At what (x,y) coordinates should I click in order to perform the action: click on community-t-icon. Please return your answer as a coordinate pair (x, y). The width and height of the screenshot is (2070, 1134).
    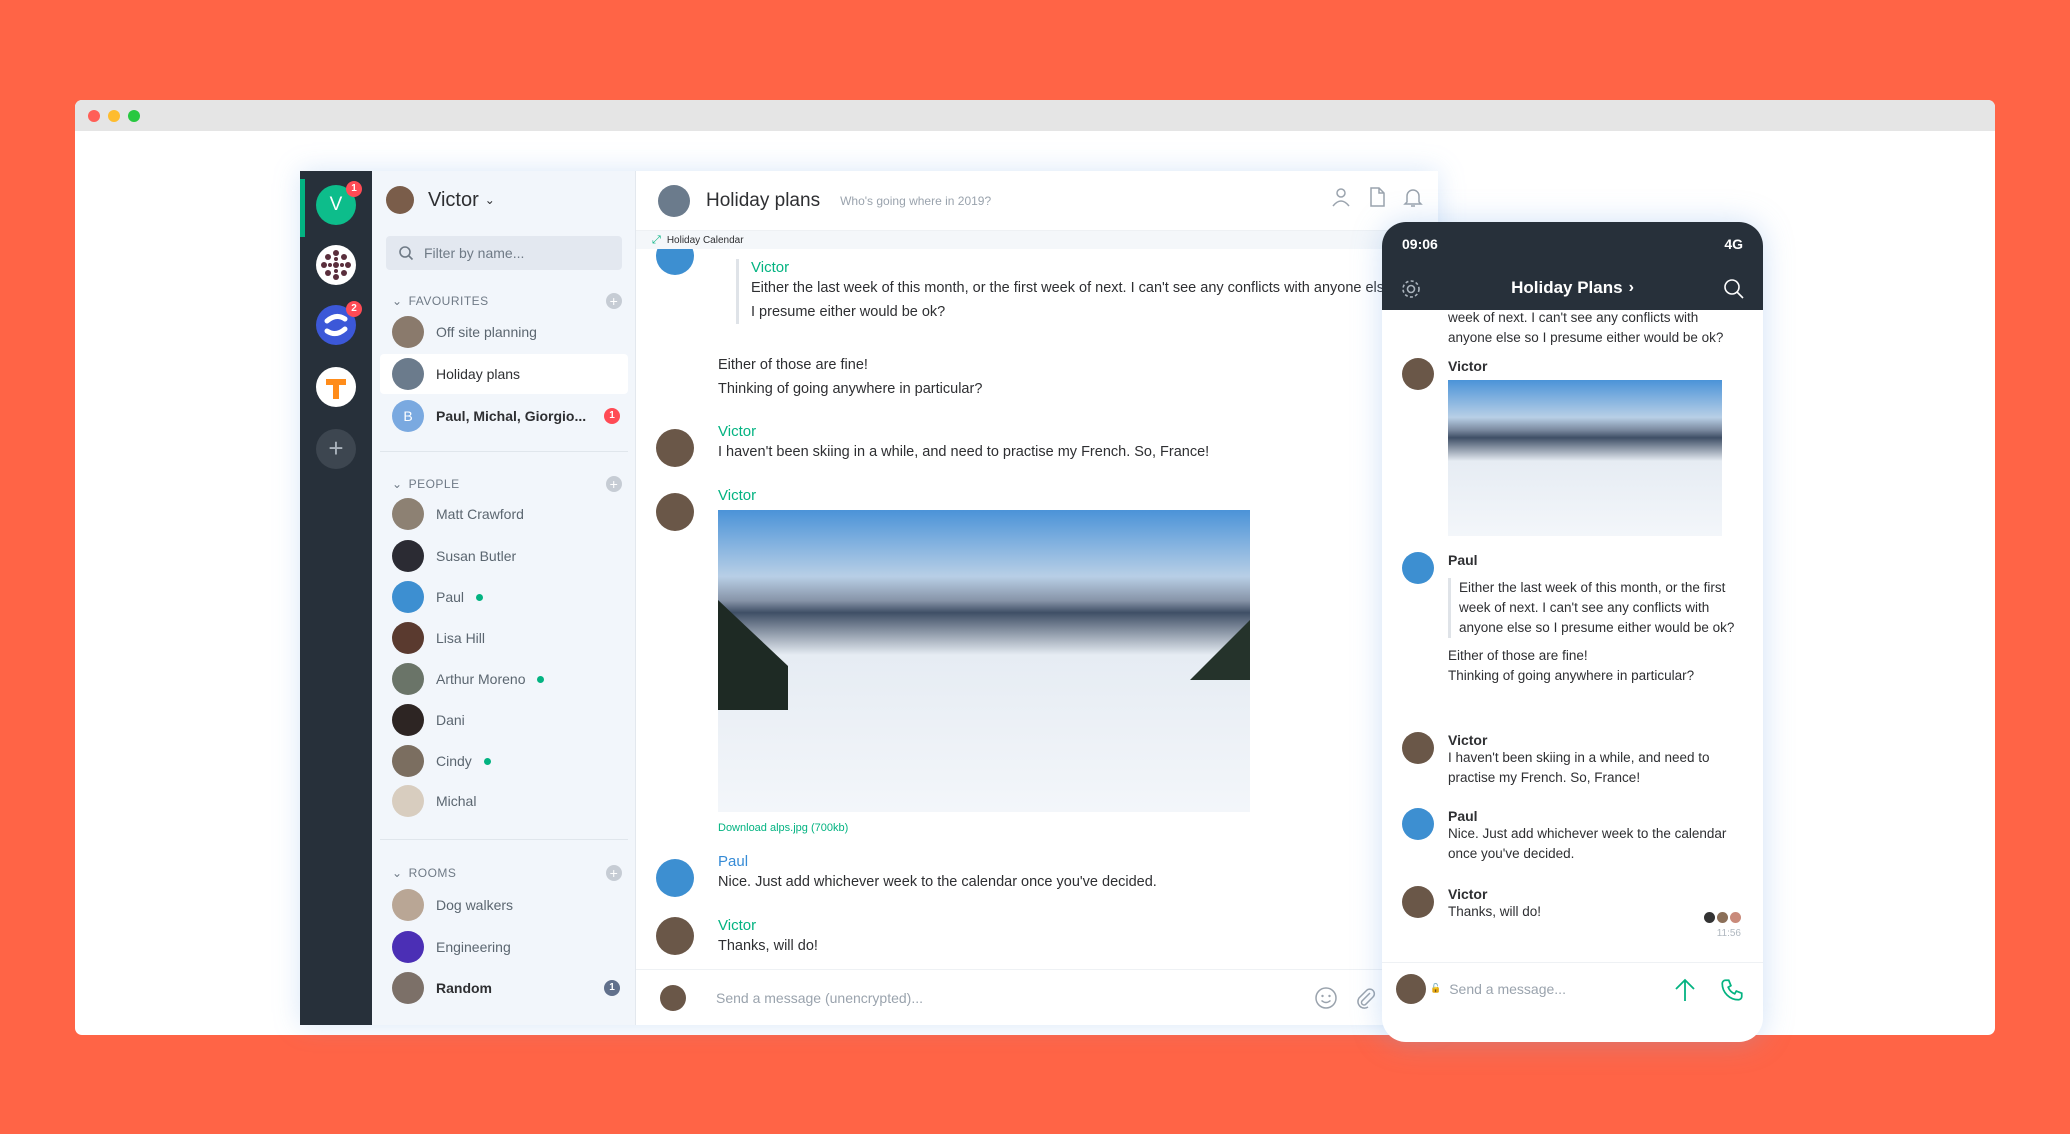
    Looking at the image, I should click on (336, 387).